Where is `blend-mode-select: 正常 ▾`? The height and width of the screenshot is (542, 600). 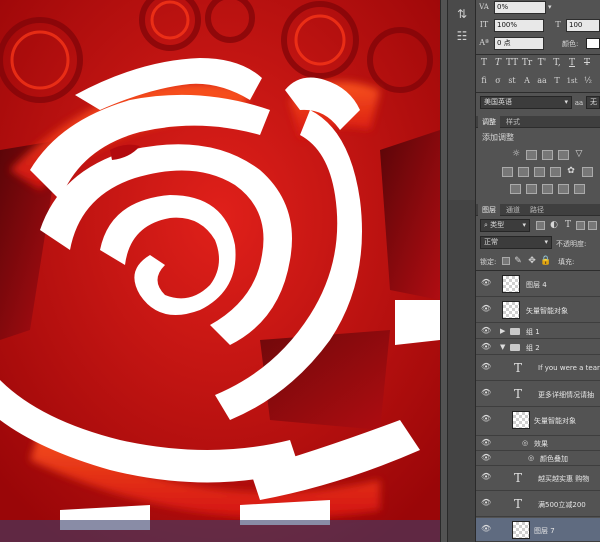
blend-mode-select: 正常 ▾ is located at coordinates (516, 242).